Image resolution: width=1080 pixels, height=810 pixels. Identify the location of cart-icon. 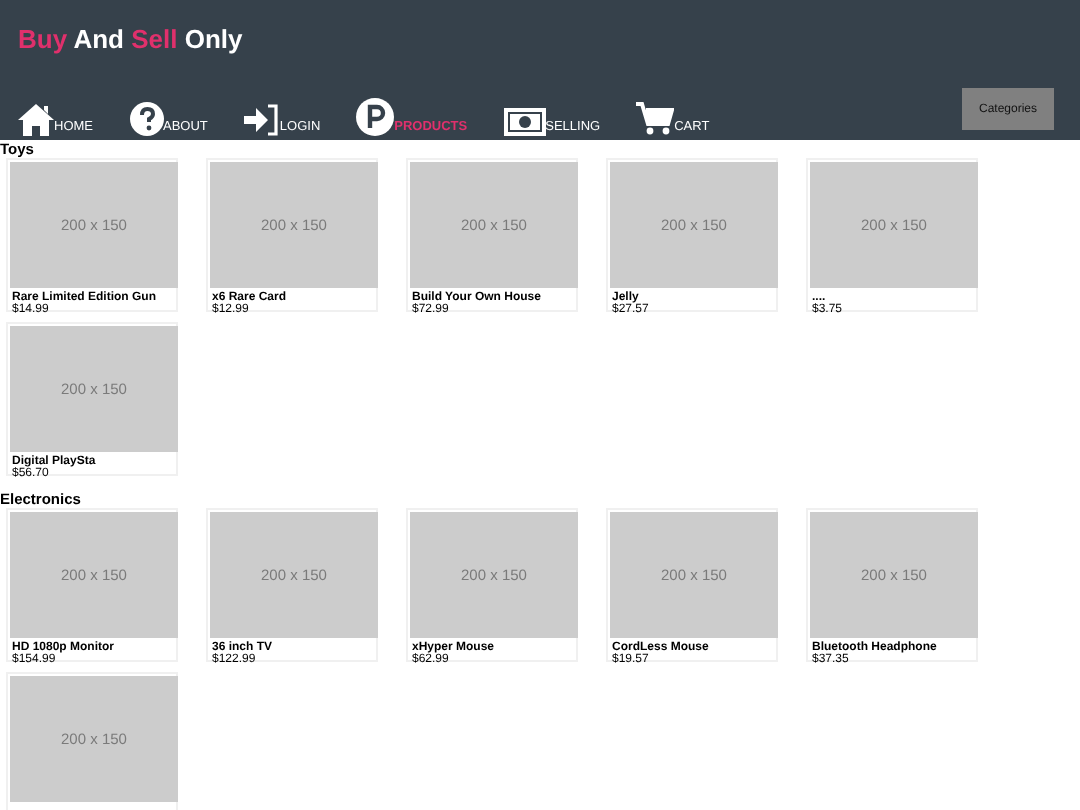
(655, 119).